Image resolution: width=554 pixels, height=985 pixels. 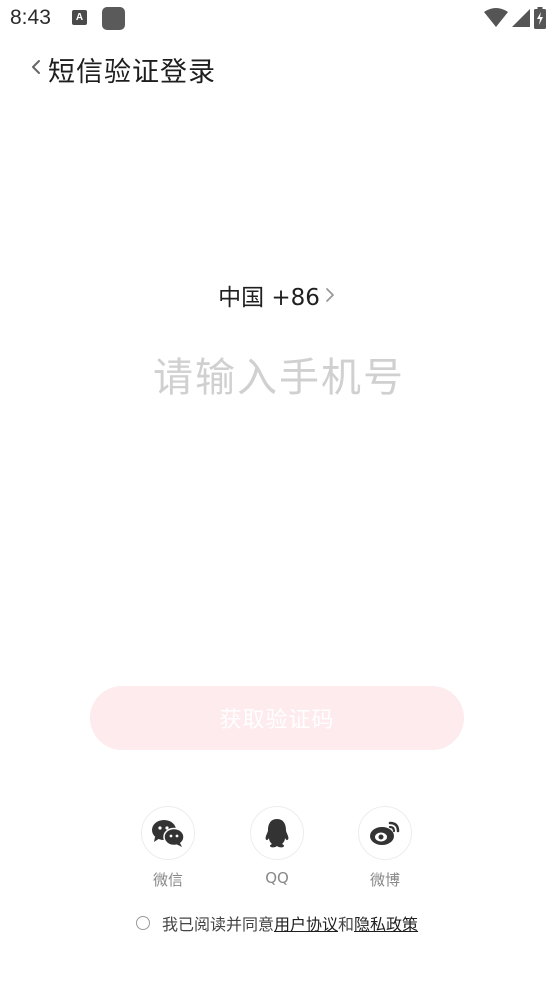 What do you see at coordinates (142, 923) in the screenshot?
I see `agree-radio` at bounding box center [142, 923].